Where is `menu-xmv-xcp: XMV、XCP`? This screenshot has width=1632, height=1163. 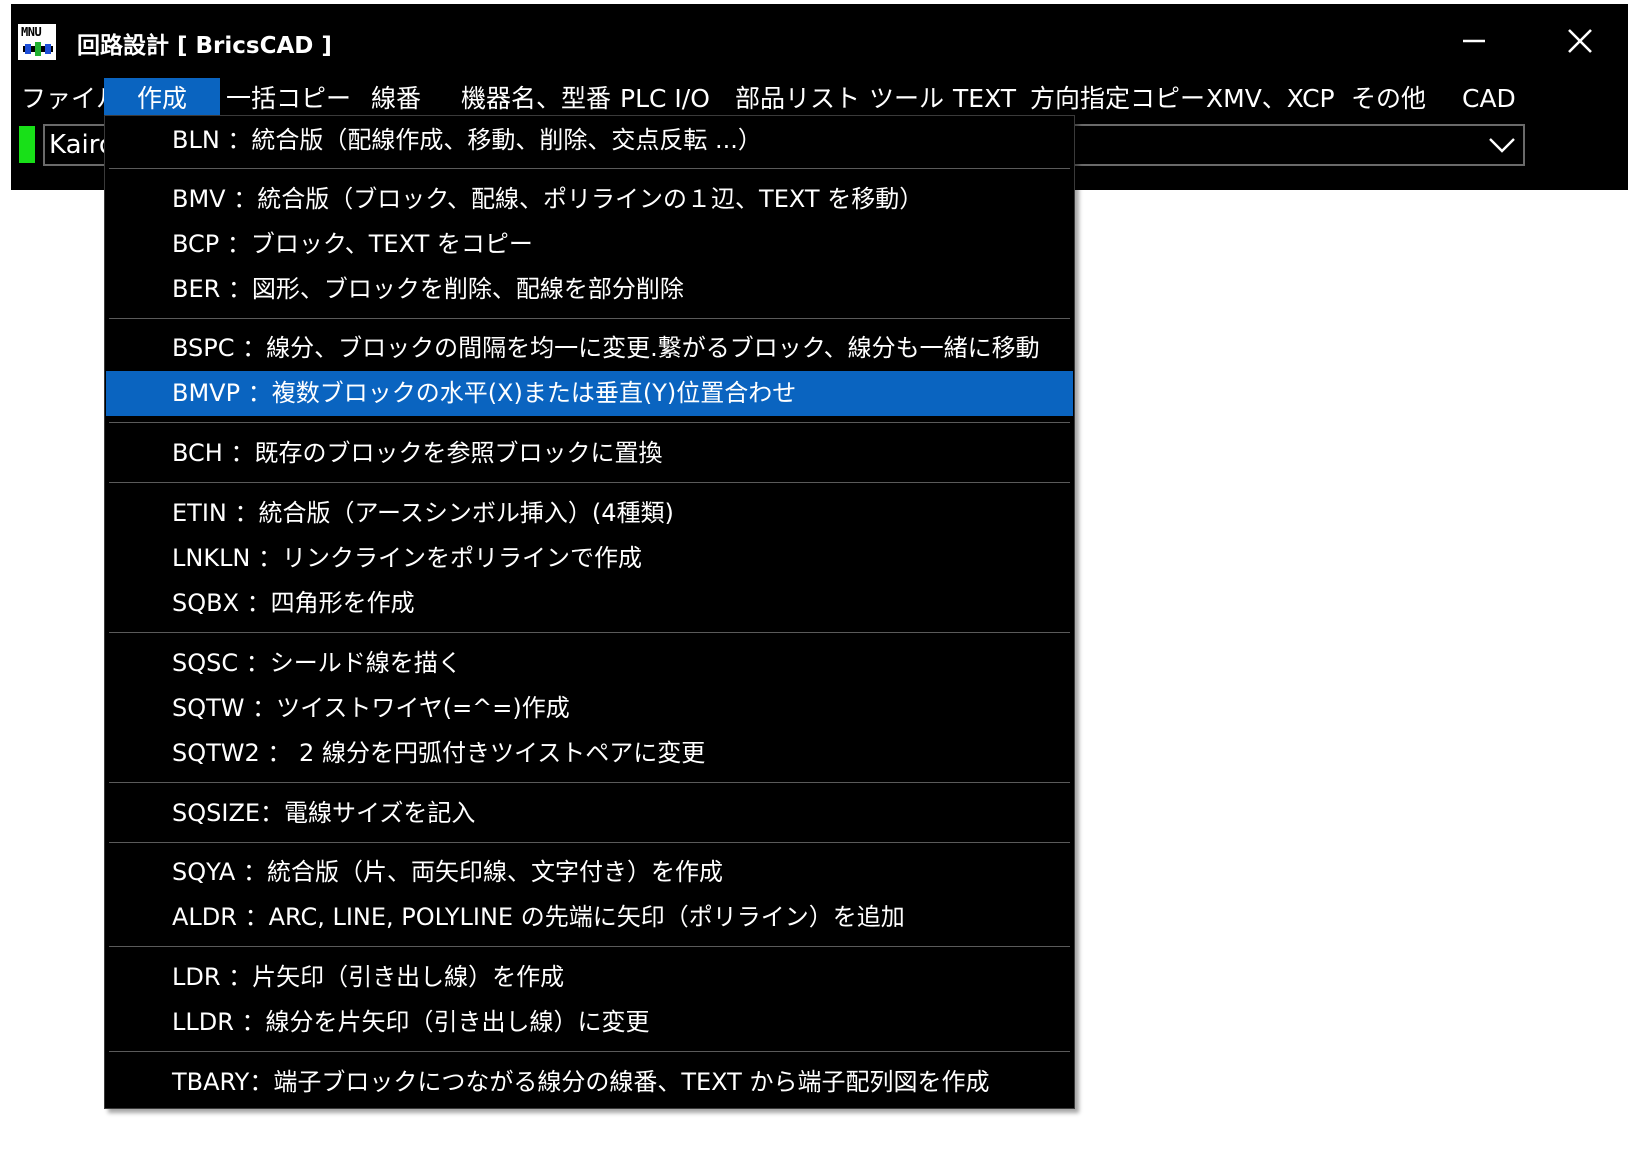 menu-xmv-xcp: XMV、XCP is located at coordinates (1270, 99).